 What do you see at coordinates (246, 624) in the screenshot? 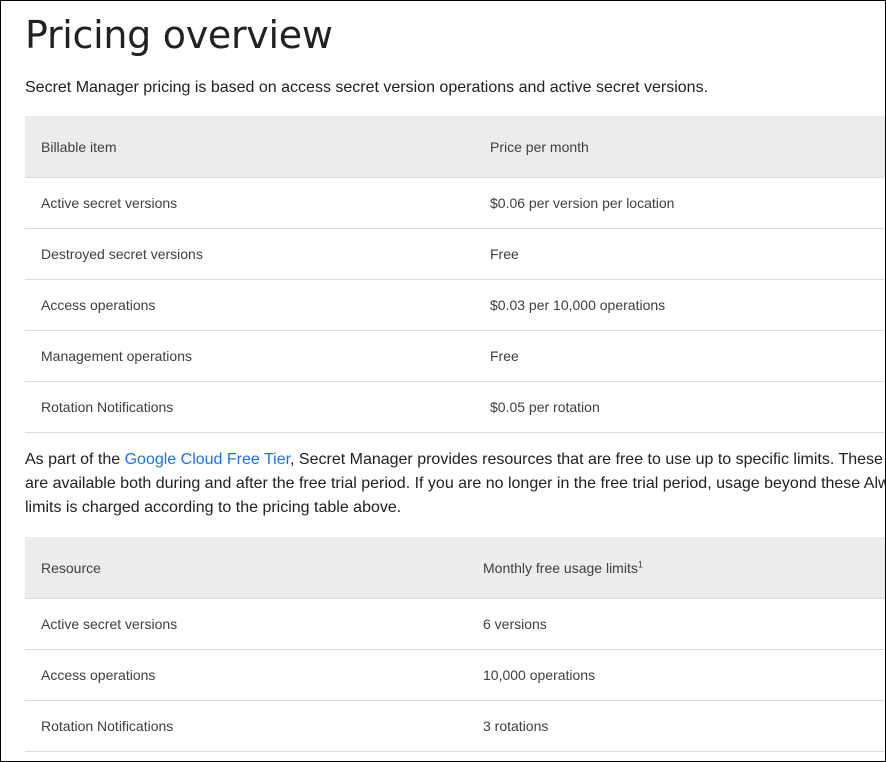
I see `resource-cell: Active secret versions` at bounding box center [246, 624].